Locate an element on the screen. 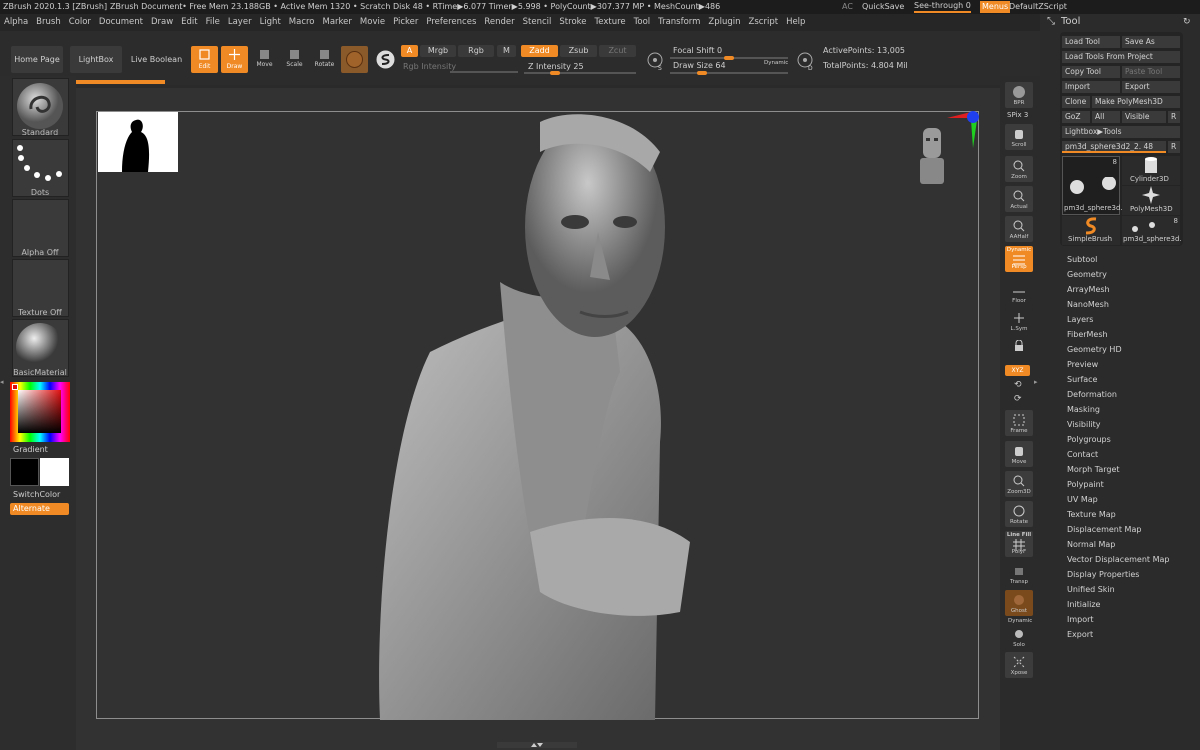  subpalette-unified-skin: Unified Skin is located at coordinates (1091, 589).